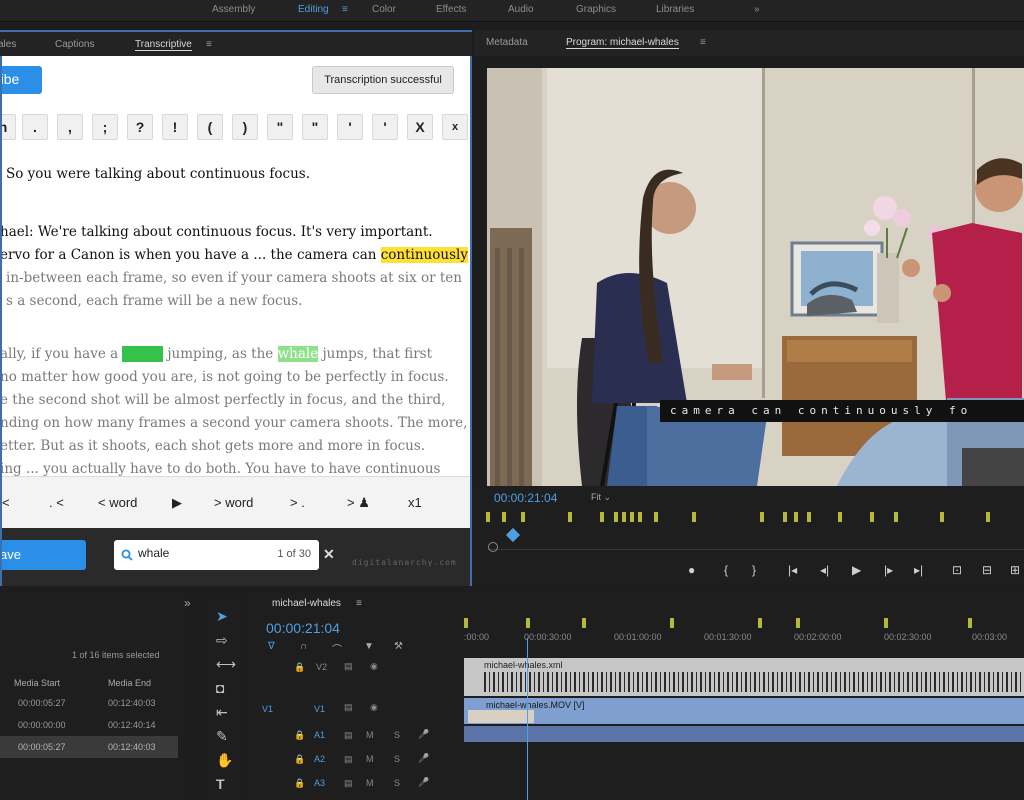  What do you see at coordinates (222, 616) in the screenshot?
I see `selection-tool-icon: ➤` at bounding box center [222, 616].